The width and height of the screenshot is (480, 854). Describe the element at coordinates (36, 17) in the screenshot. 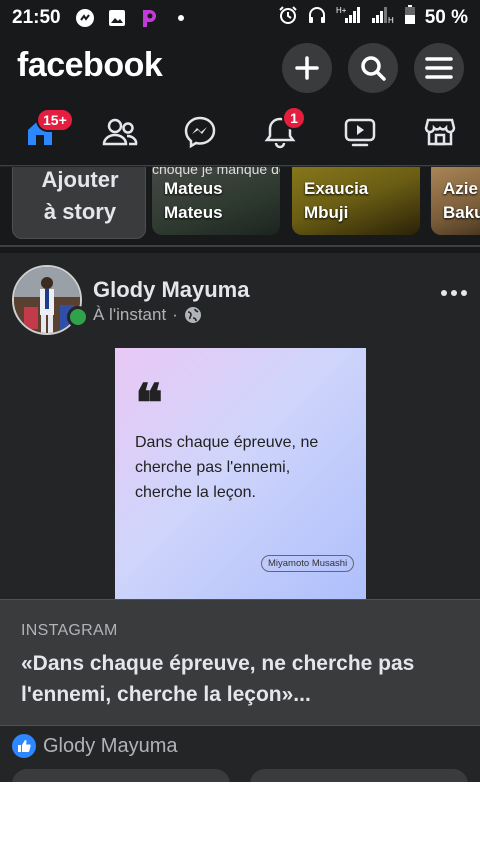

I see `status-time: 21:50` at that location.